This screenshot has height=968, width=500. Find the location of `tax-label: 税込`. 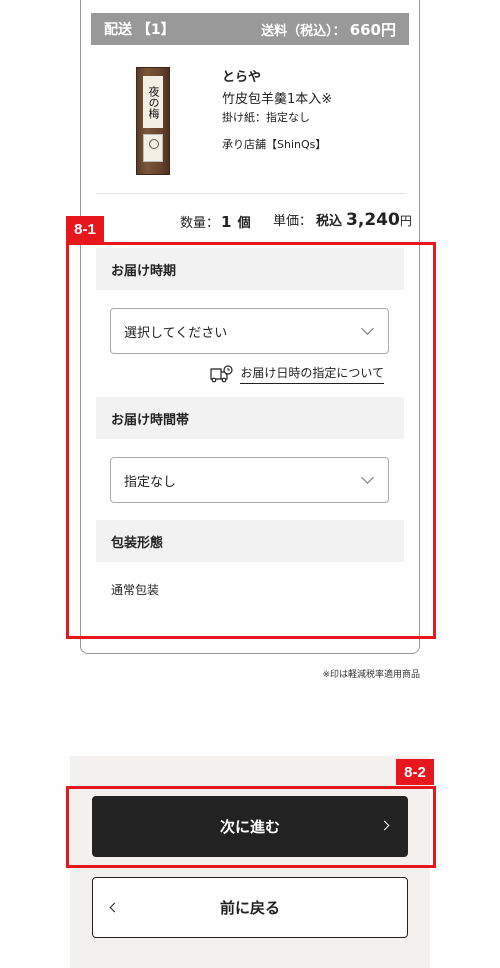

tax-label: 税込 is located at coordinates (329, 221).